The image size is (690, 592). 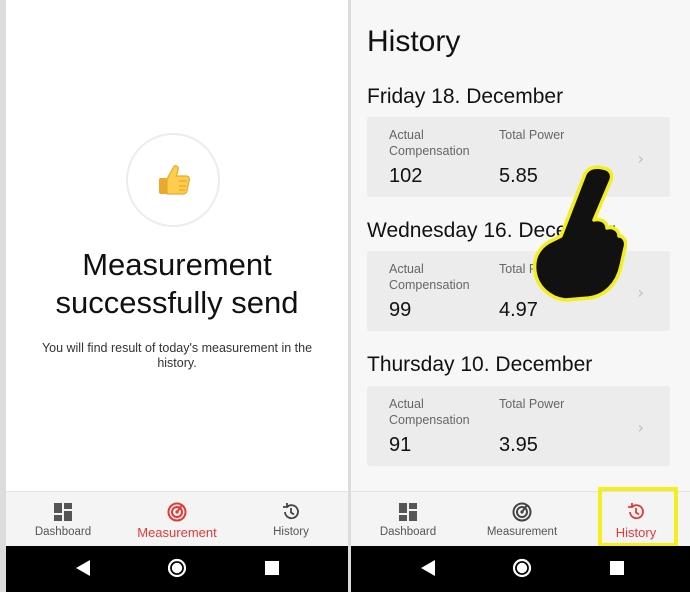 I want to click on page-title: History, so click(x=414, y=41).